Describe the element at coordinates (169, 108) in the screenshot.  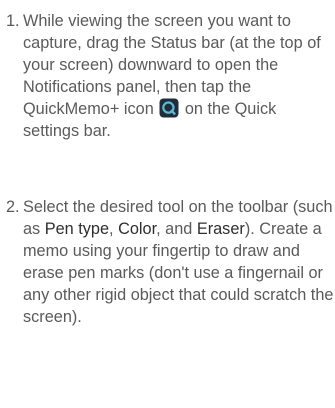
I see `quickmemo-plus-icon` at that location.